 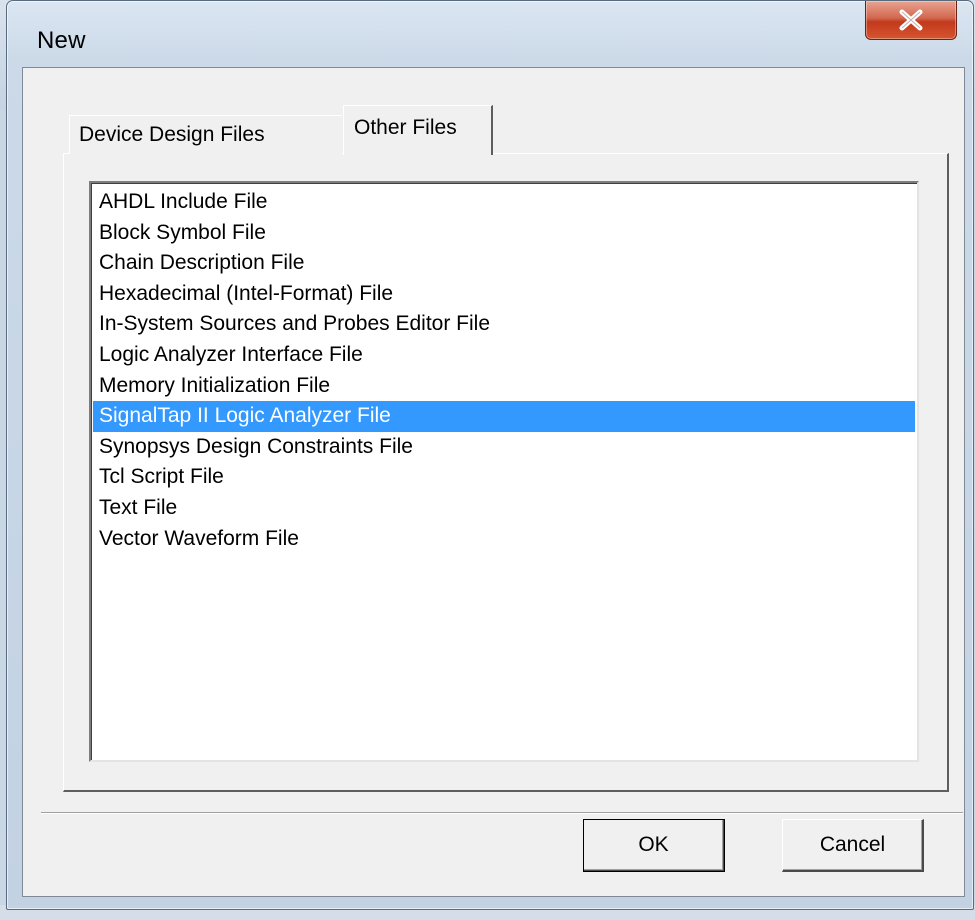 What do you see at coordinates (654, 845) in the screenshot?
I see `ok-button: OK` at bounding box center [654, 845].